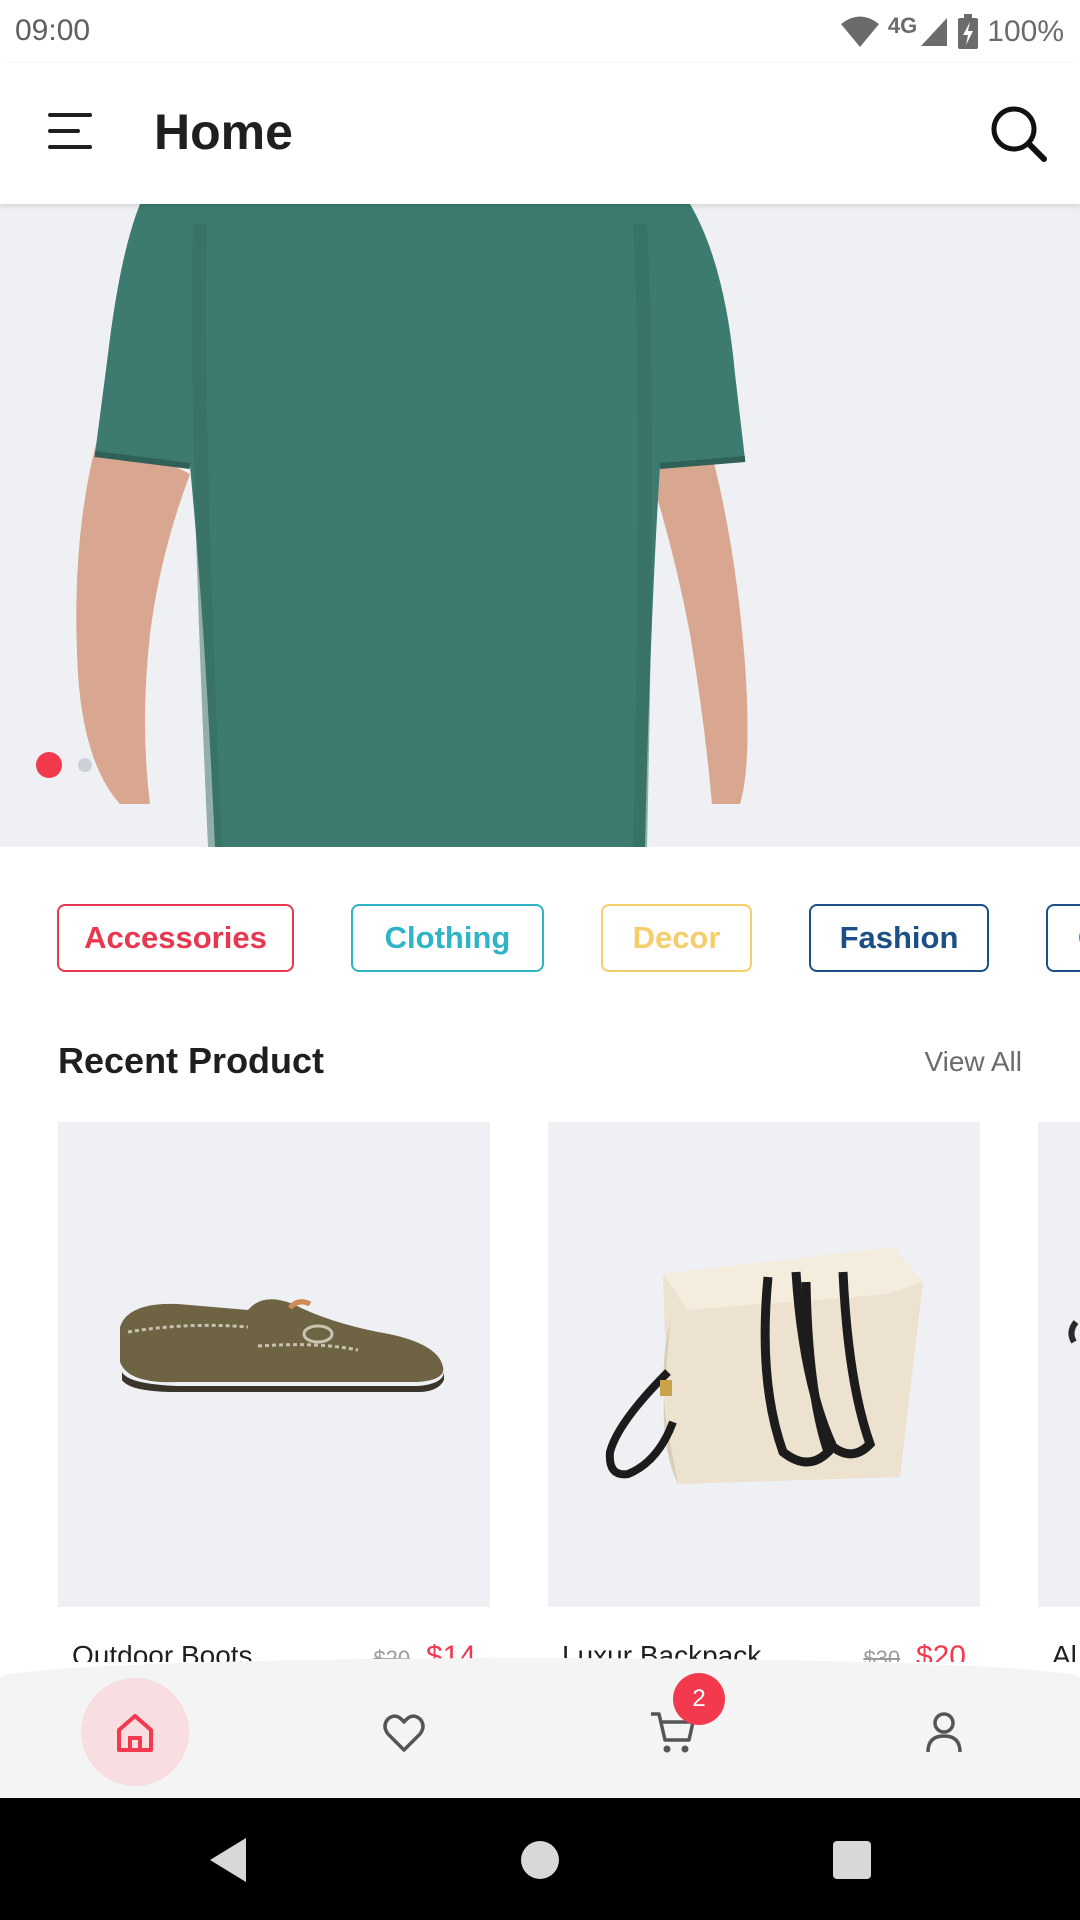  What do you see at coordinates (223, 132) in the screenshot?
I see `page-title: Home` at bounding box center [223, 132].